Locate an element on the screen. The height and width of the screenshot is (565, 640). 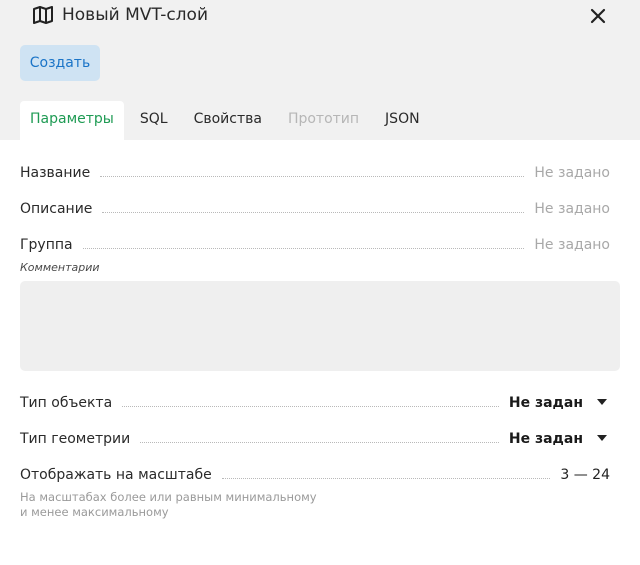
create-button: Создать is located at coordinates (60, 63).